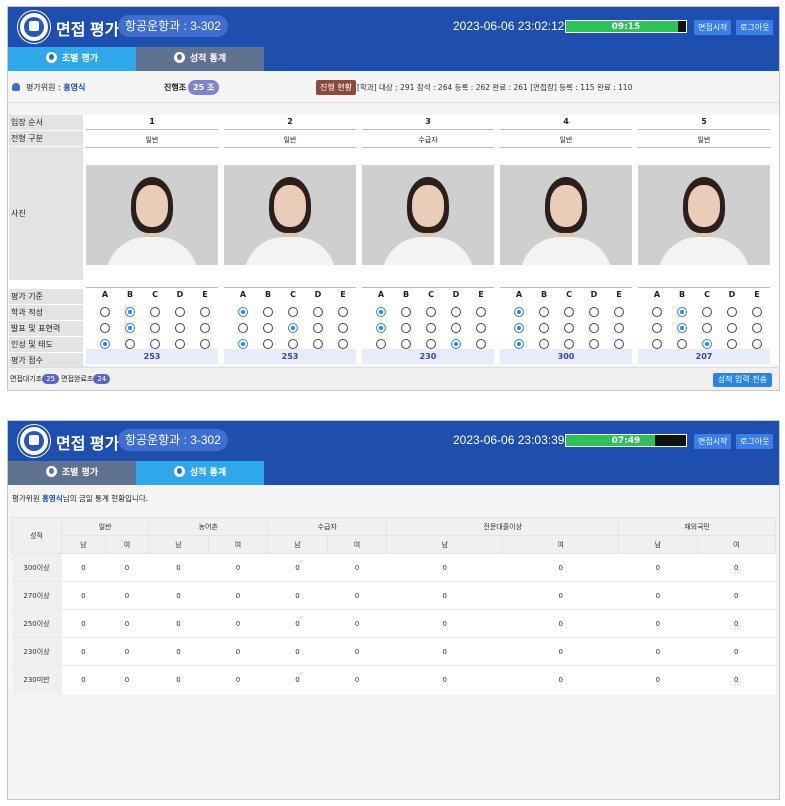 The image size is (785, 806). I want to click on submit-grades-button: 성적 입력 전송, so click(742, 380).